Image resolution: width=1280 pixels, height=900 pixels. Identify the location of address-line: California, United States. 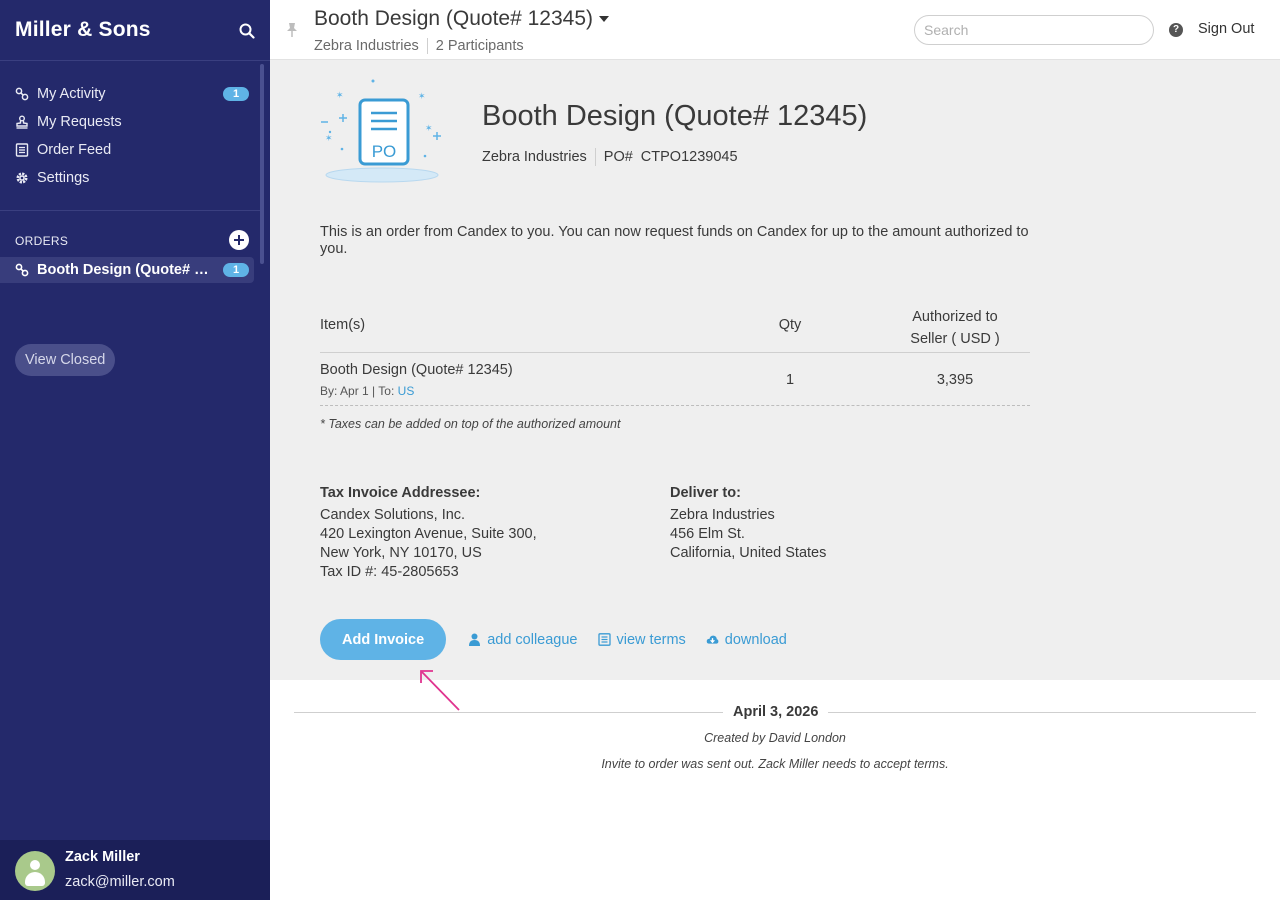
(748, 553).